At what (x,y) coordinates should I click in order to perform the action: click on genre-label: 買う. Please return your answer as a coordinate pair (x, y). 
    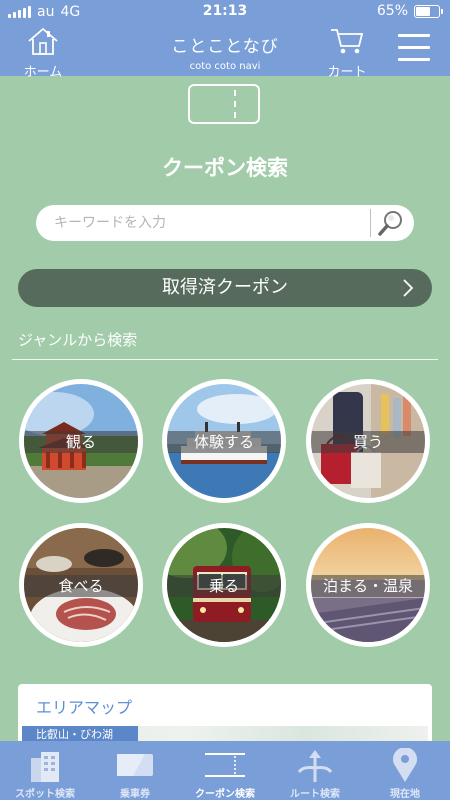
    Looking at the image, I should click on (368, 442).